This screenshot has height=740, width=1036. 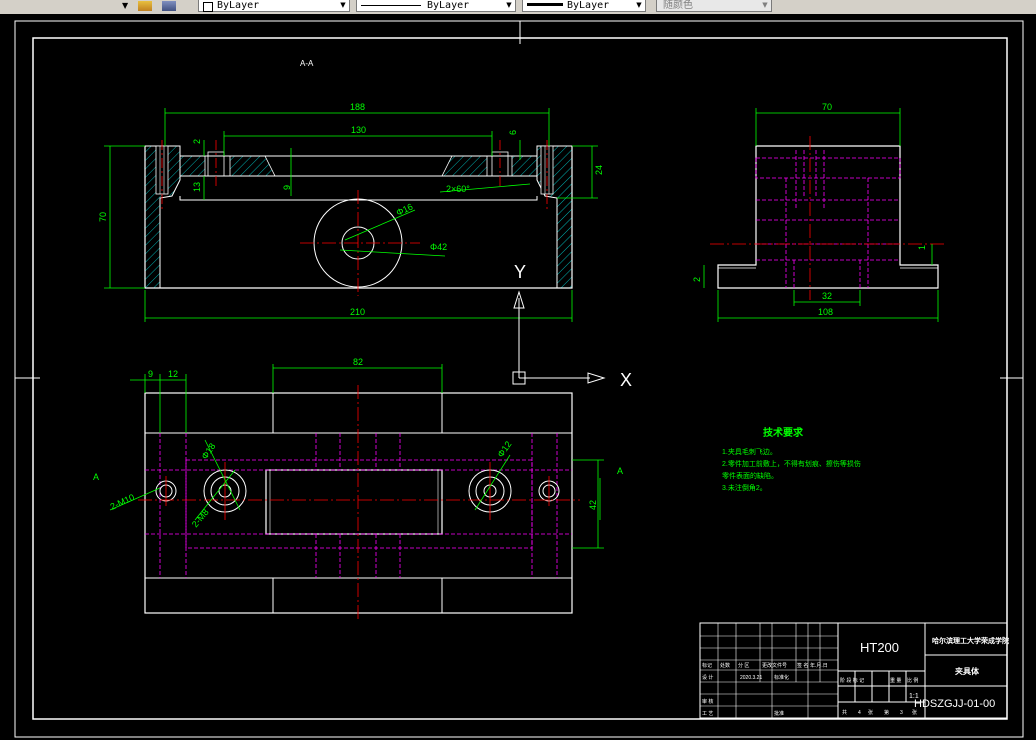 I want to click on svg-text: 130, so click(x=358, y=130).